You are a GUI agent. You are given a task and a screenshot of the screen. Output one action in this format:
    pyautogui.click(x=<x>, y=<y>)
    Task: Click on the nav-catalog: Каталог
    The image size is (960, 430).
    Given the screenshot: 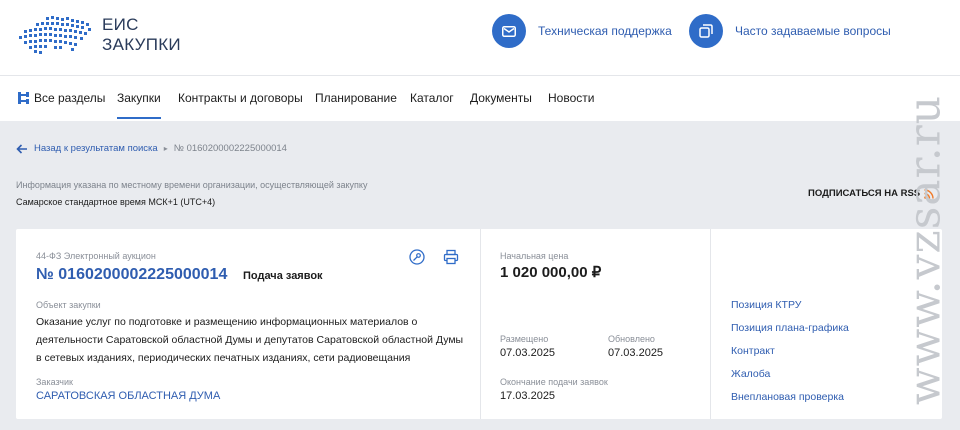 What is the action you would take?
    pyautogui.click(x=432, y=98)
    